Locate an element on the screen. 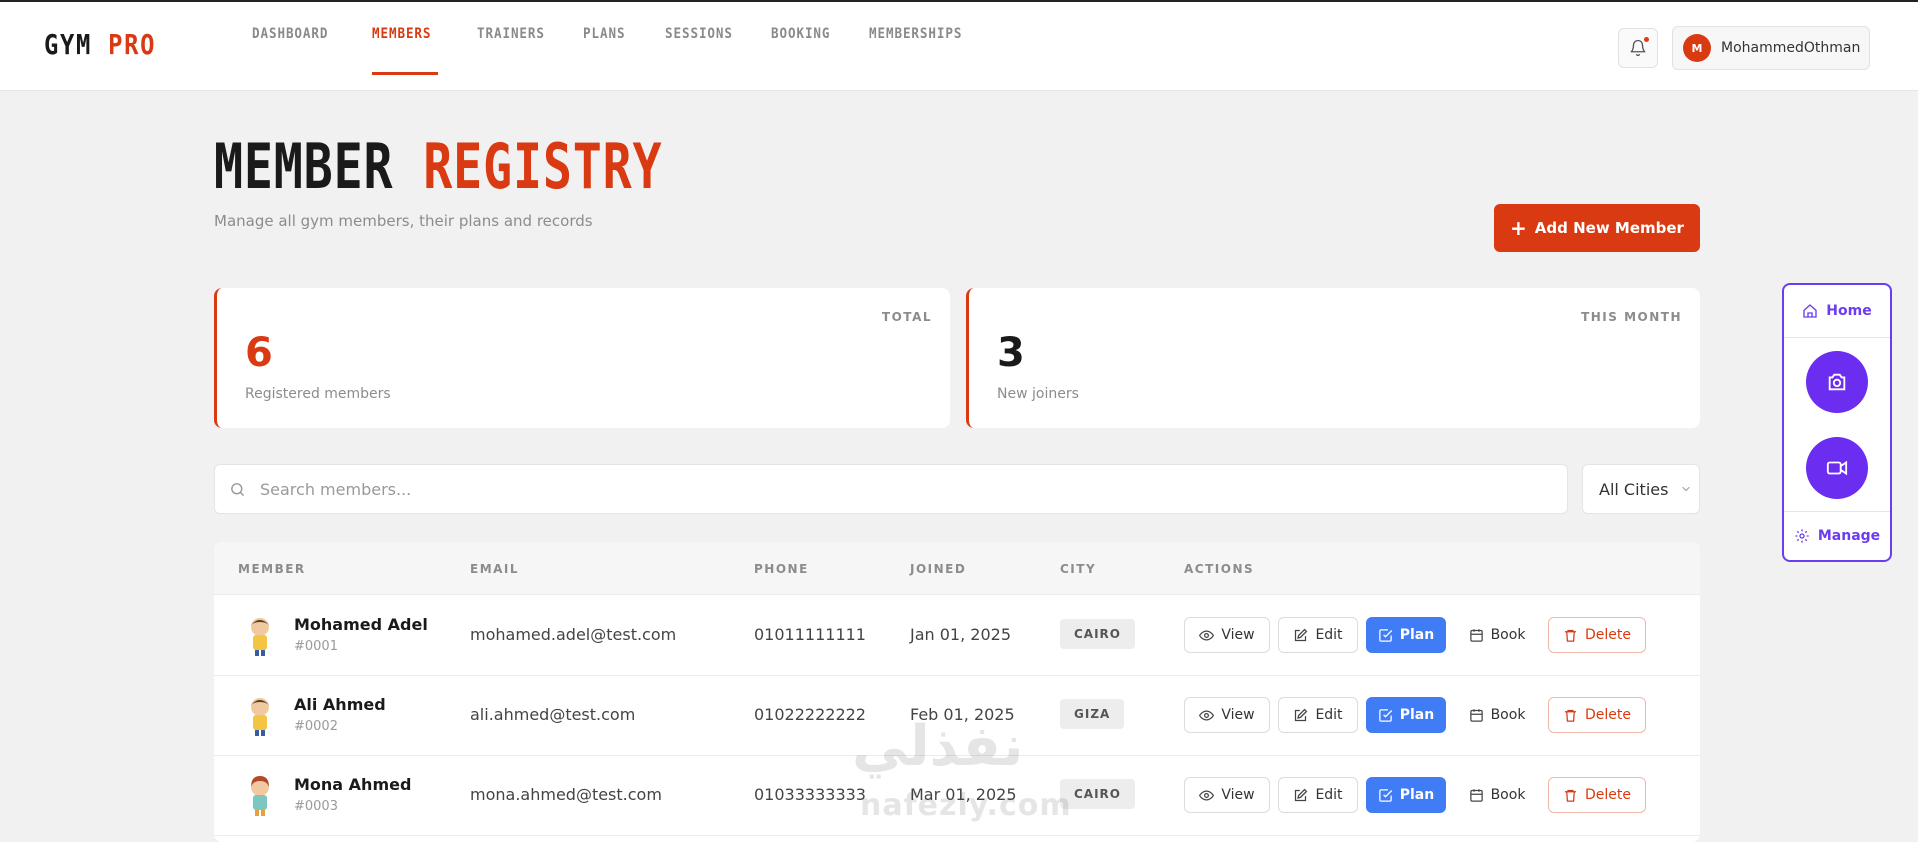 The width and height of the screenshot is (1918, 842). video-button is located at coordinates (1837, 468).